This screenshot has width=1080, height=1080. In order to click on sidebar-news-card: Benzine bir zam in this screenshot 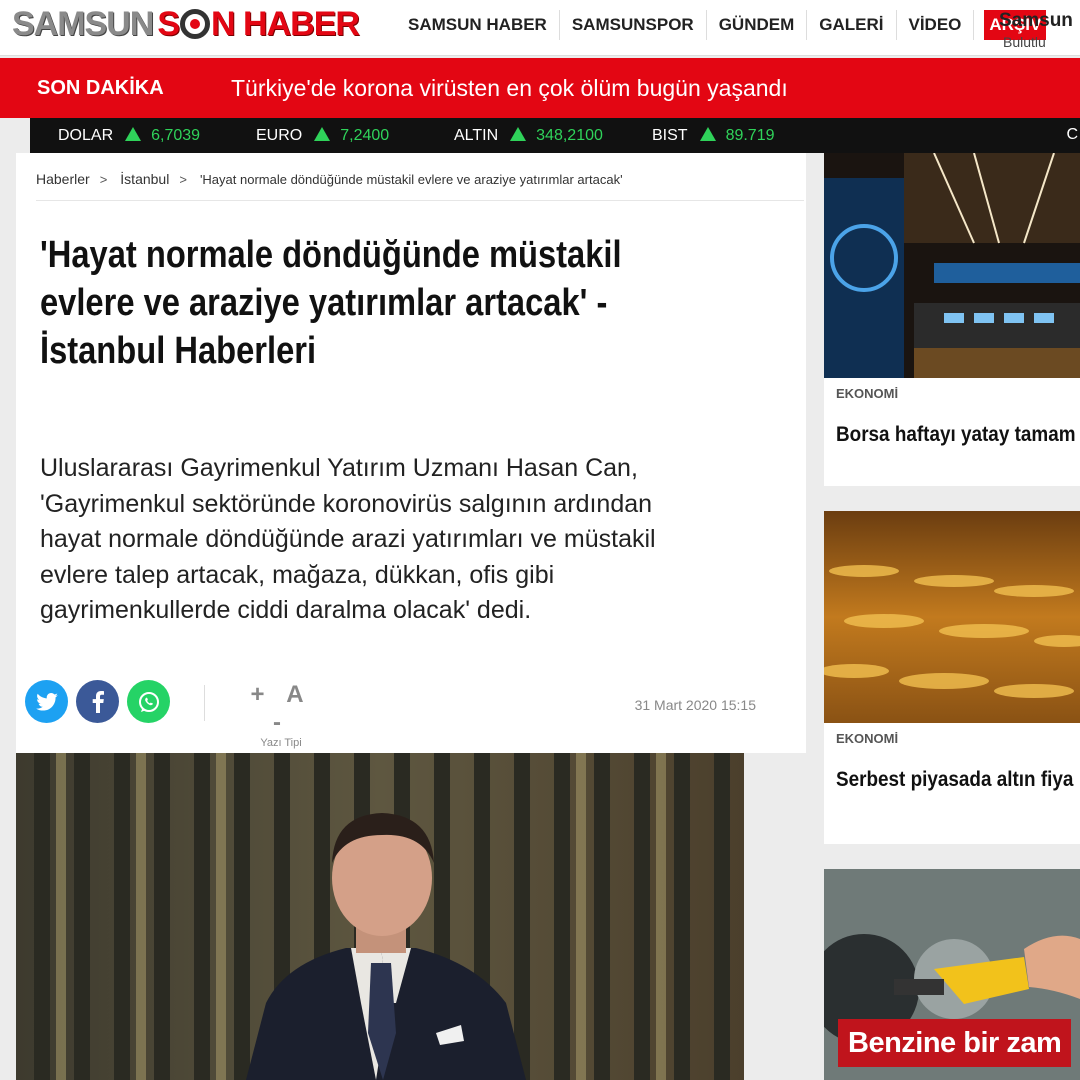, I will do `click(952, 974)`.